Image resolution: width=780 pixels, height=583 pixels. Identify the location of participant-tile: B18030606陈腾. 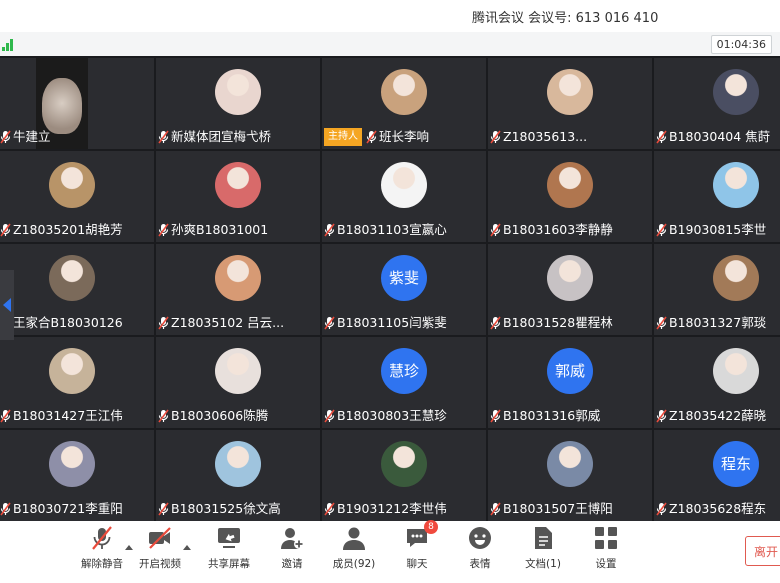
(238, 382).